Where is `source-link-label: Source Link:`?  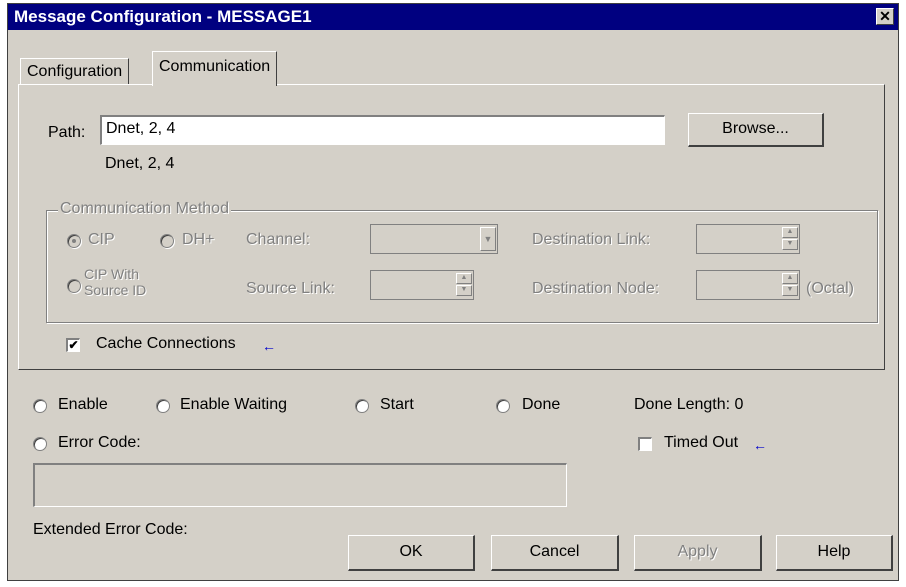
source-link-label: Source Link: is located at coordinates (290, 288).